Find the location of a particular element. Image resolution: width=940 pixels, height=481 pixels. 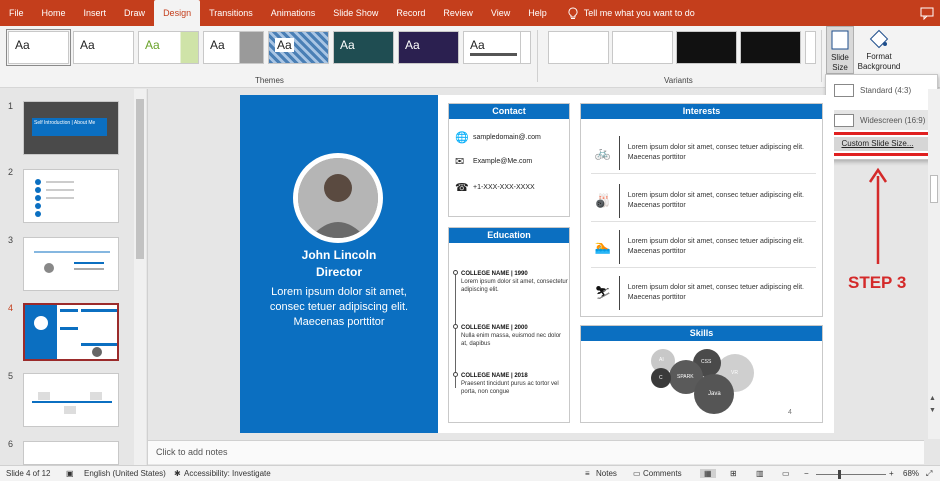

contact-phone: +1-XXX-XXX-XXXX is located at coordinates (504, 187).